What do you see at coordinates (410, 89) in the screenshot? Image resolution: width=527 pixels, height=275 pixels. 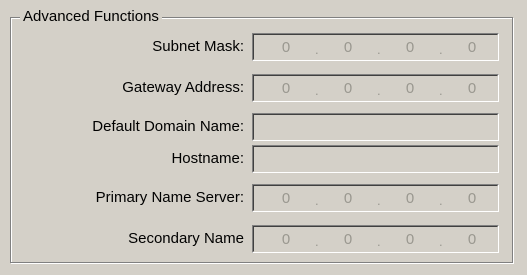 I see `gateway-address-octet-3: 0` at bounding box center [410, 89].